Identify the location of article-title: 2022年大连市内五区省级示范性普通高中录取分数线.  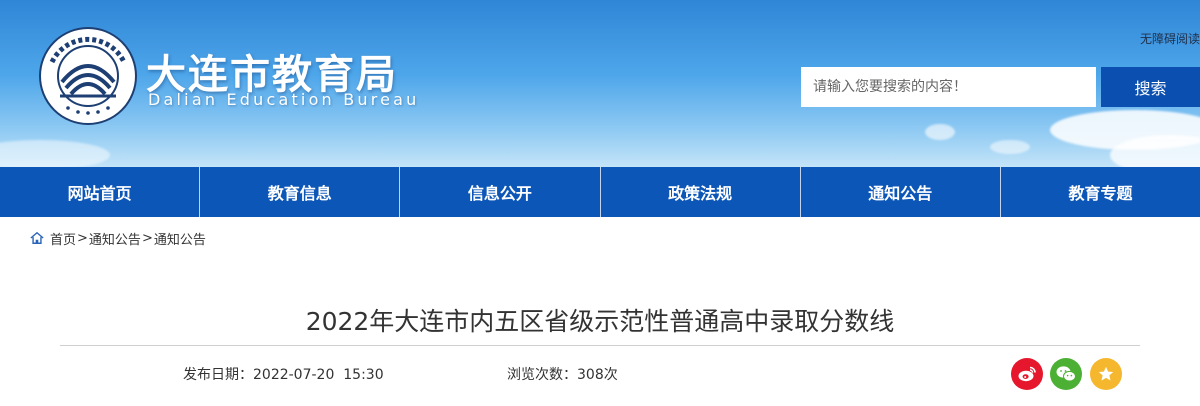
(600, 321).